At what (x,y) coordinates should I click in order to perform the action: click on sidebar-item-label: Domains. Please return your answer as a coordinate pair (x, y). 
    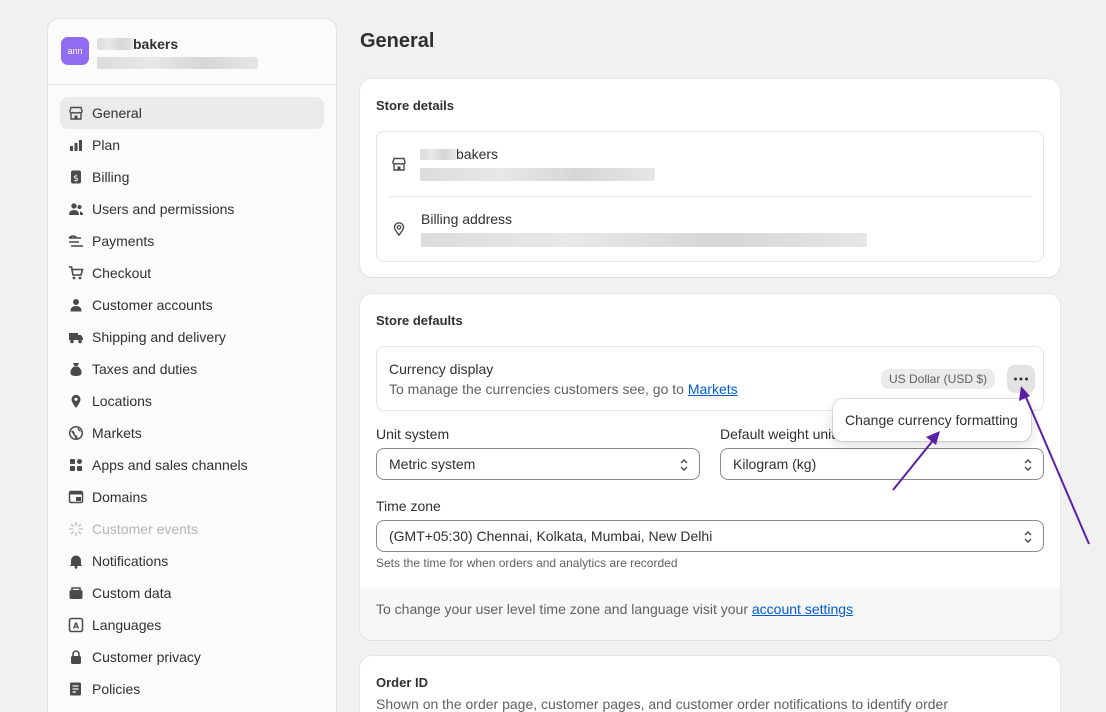
    Looking at the image, I should click on (120, 497).